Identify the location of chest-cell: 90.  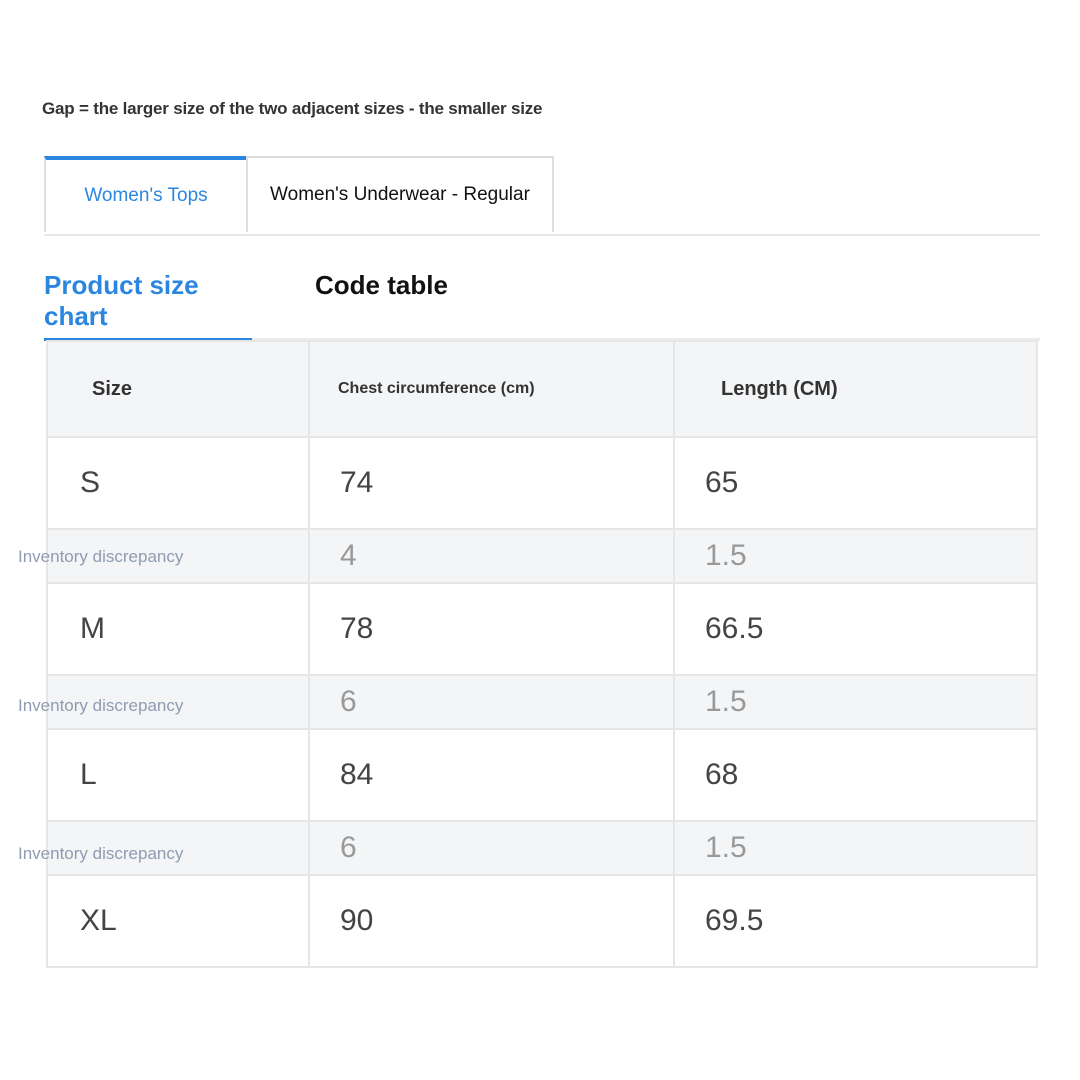
(491, 921).